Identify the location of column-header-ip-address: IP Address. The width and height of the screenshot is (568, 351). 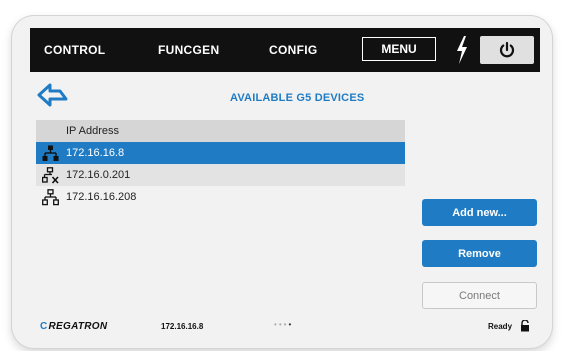
(220, 131).